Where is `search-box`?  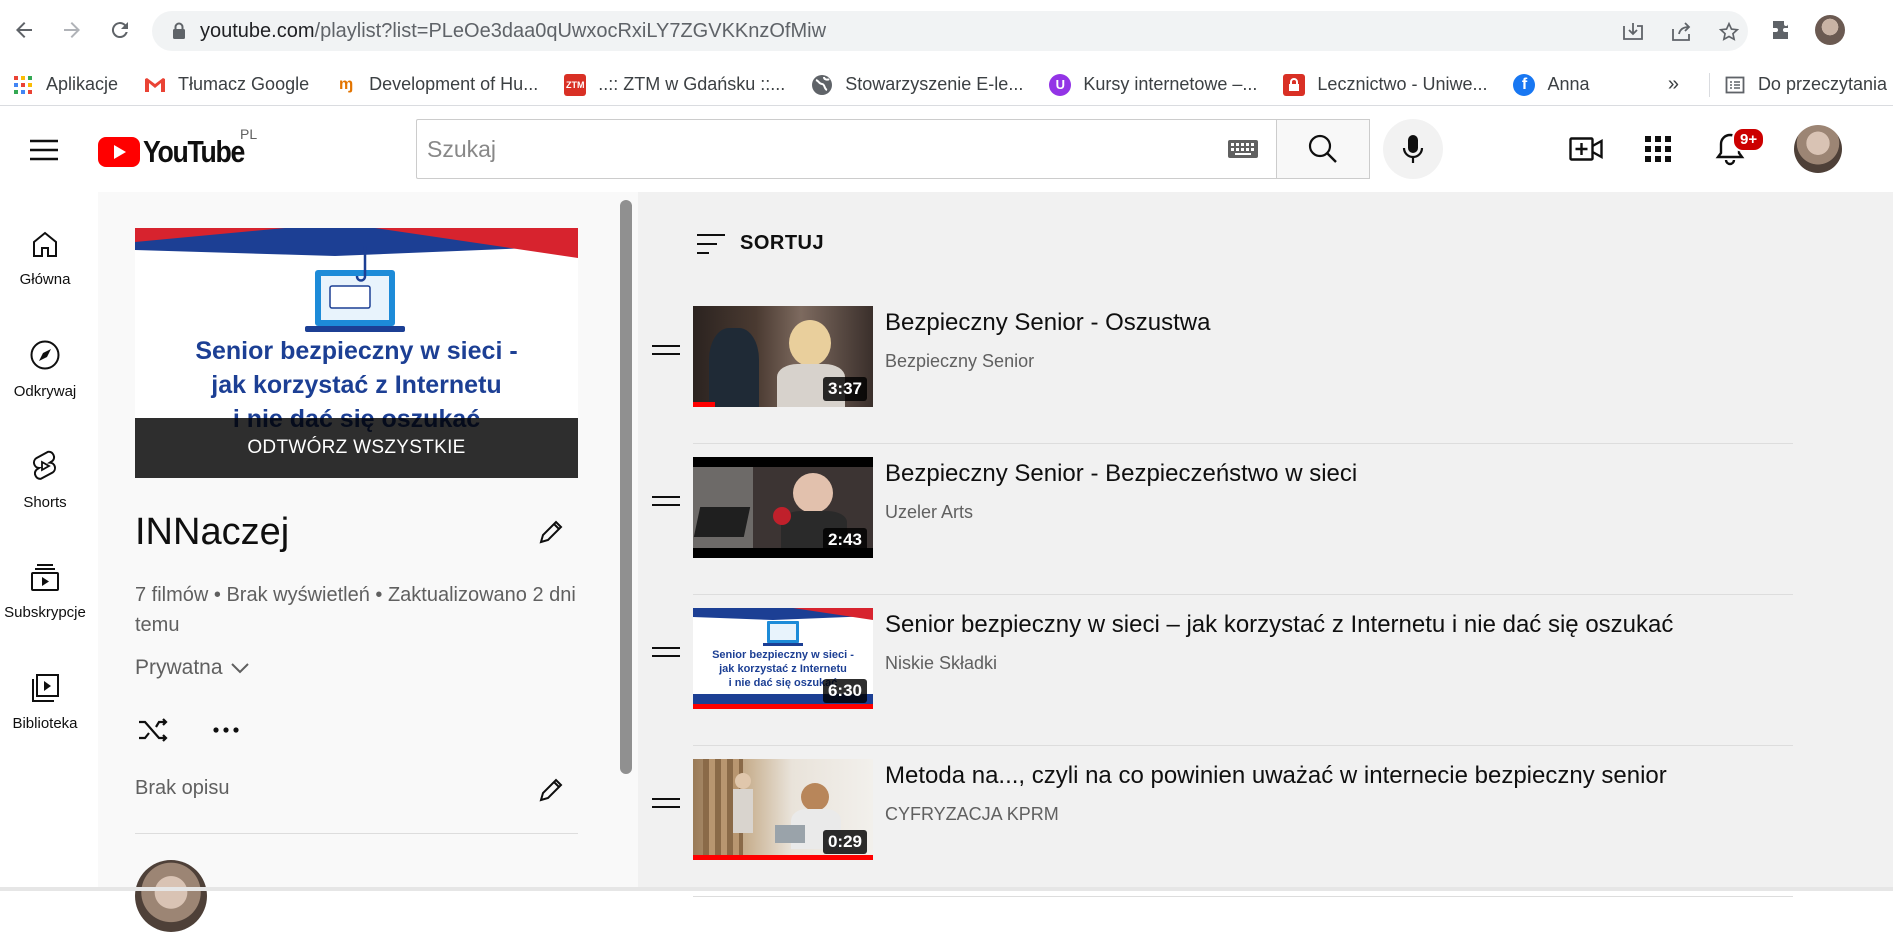
search-box is located at coordinates (846, 149).